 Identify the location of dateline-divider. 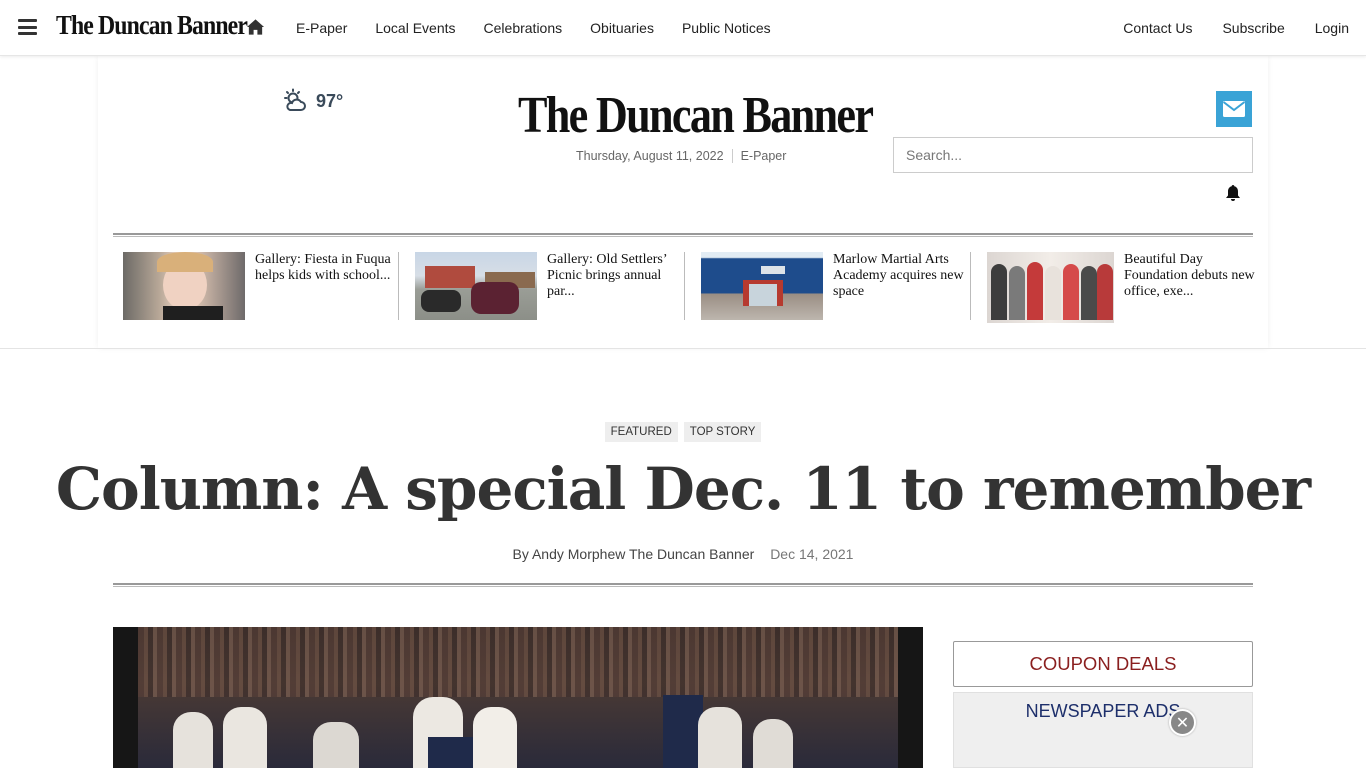
(732, 156).